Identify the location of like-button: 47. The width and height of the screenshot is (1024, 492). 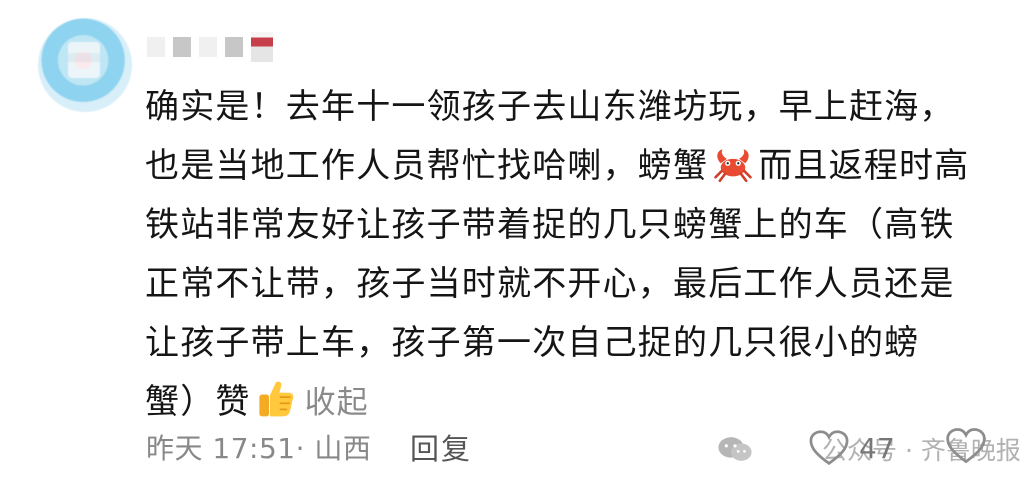
(851, 448).